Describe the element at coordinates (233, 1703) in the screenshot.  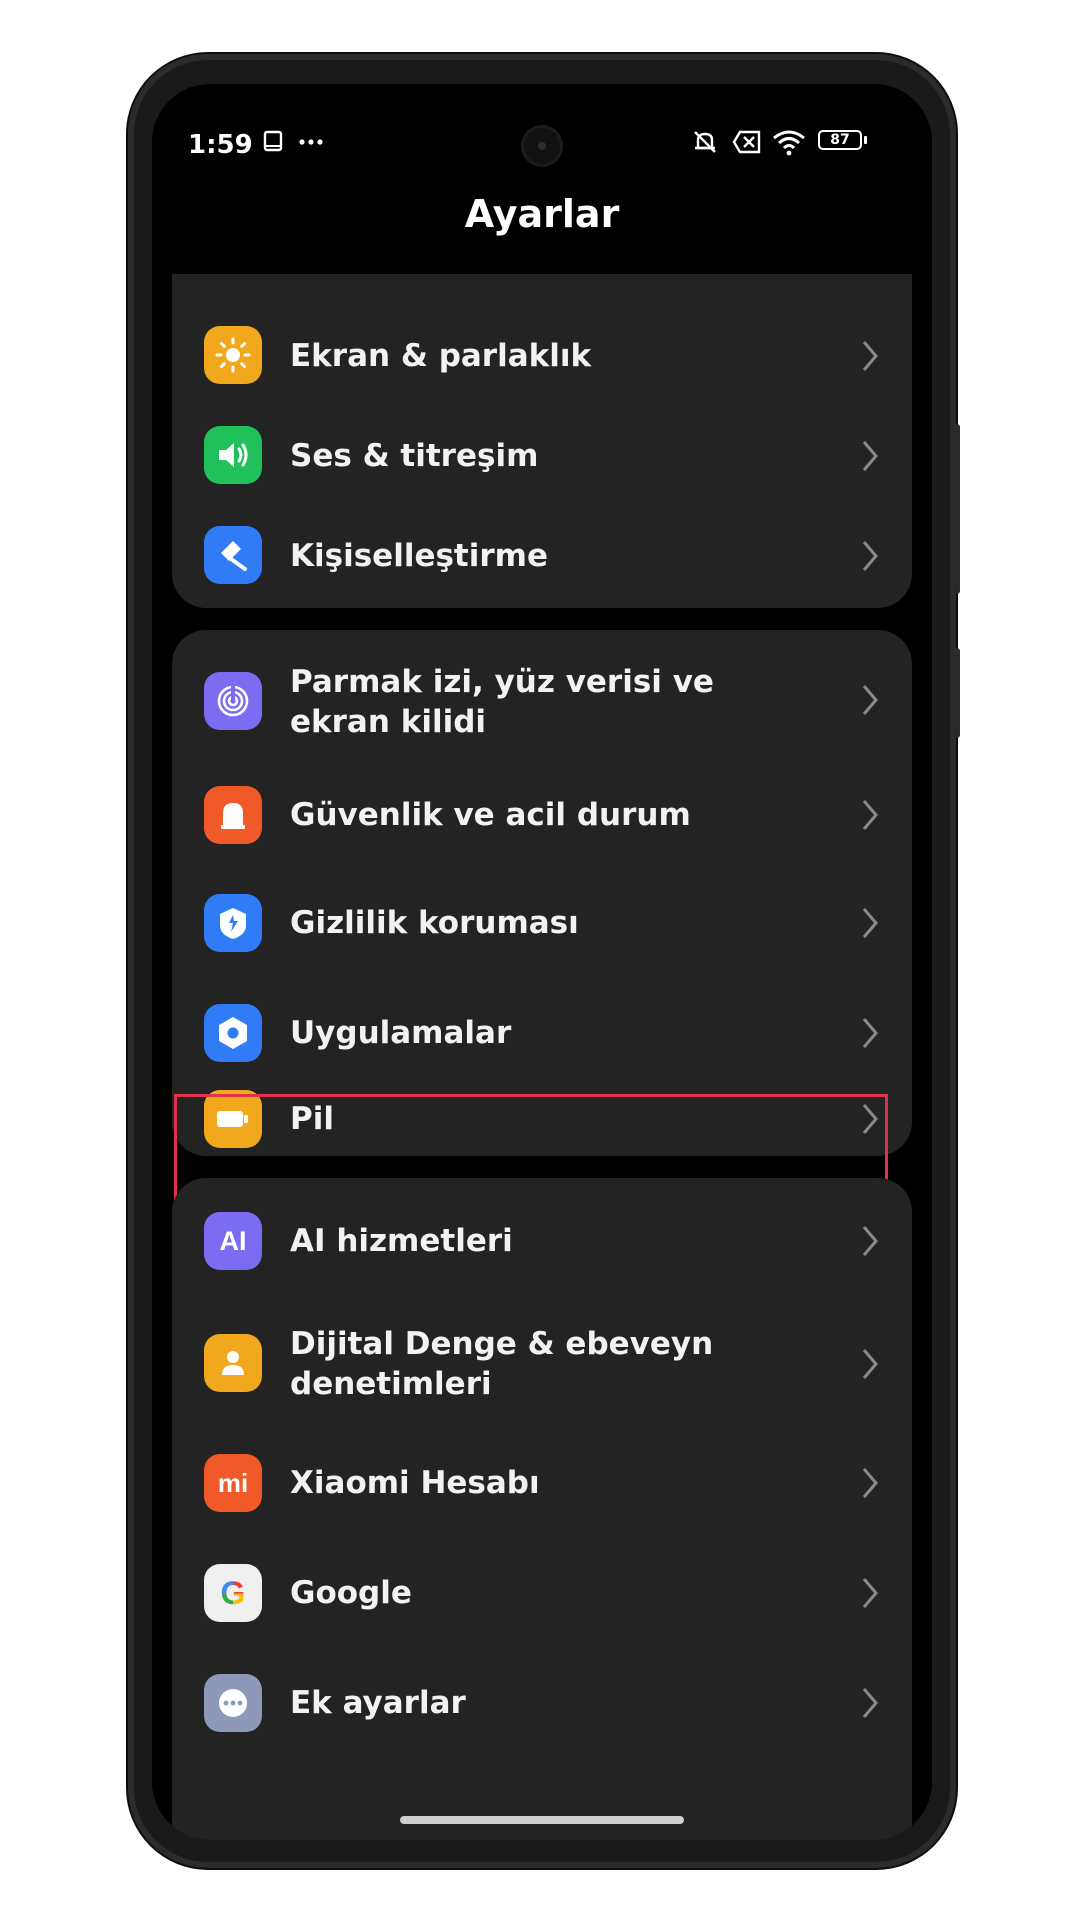
I see `more-icon` at that location.